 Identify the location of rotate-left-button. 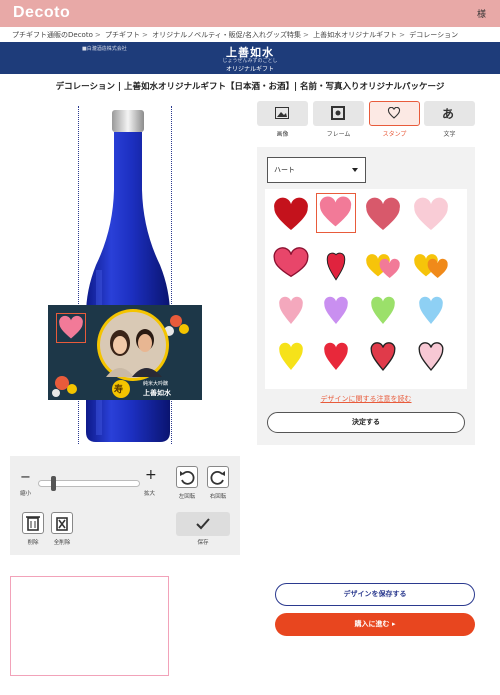
(187, 477).